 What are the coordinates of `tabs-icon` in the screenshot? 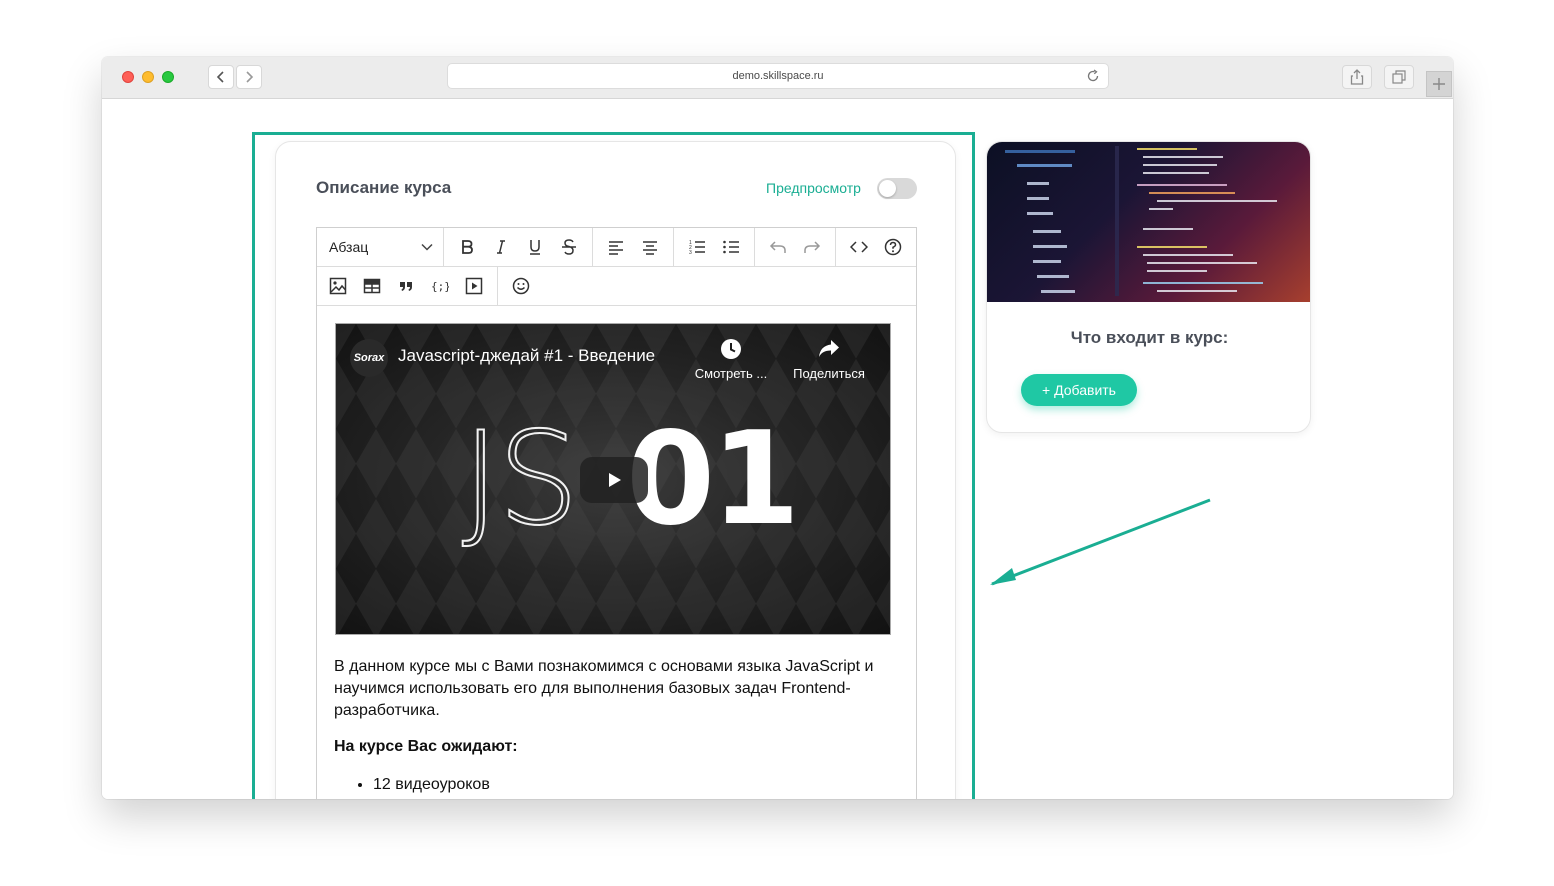 It's located at (1399, 77).